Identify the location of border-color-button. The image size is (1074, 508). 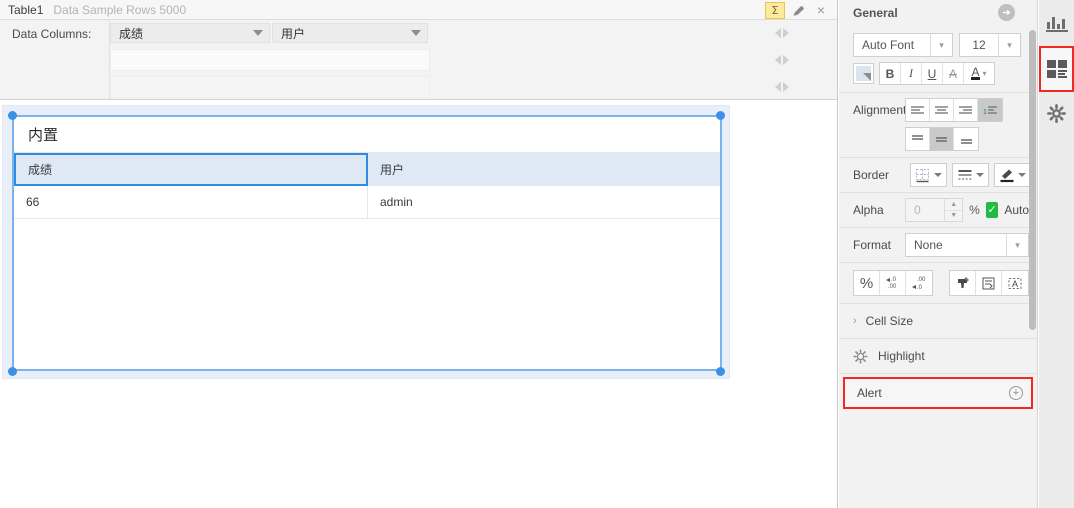
(1012, 175).